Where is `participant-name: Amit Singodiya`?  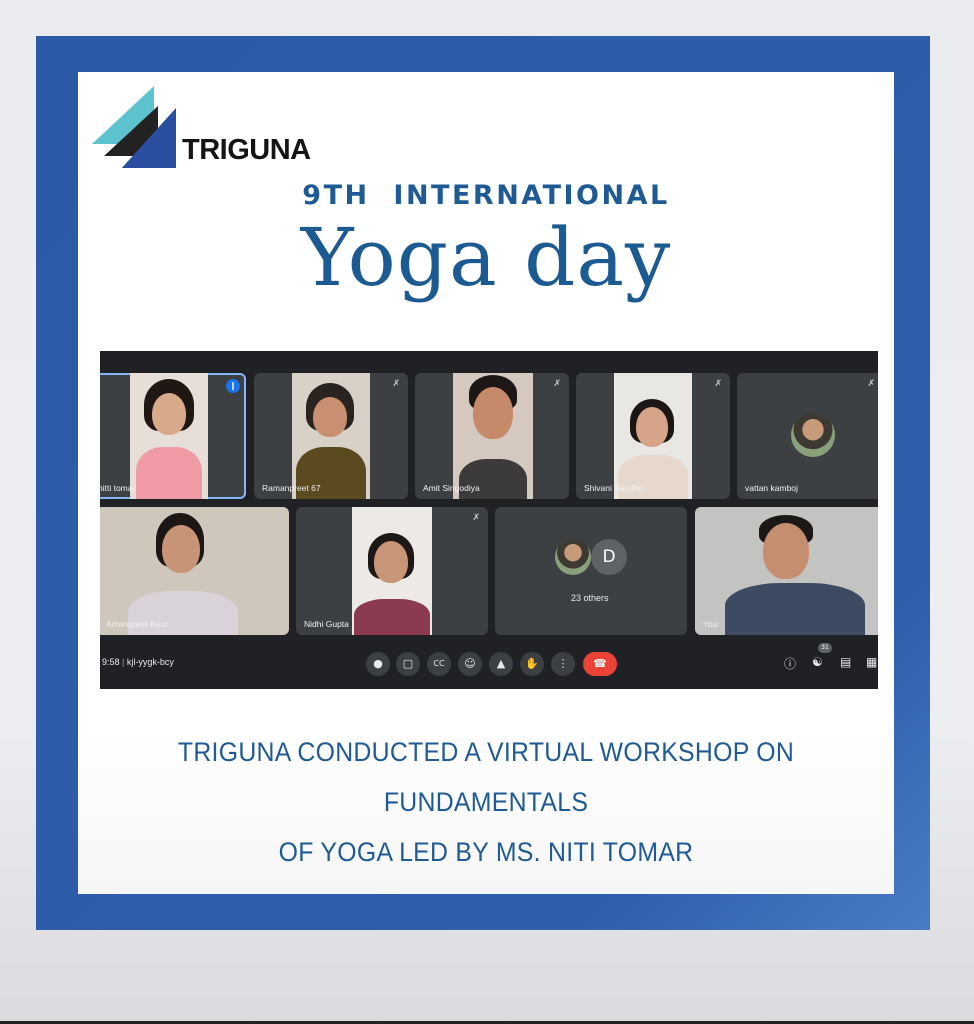
participant-name: Amit Singodiya is located at coordinates (451, 488).